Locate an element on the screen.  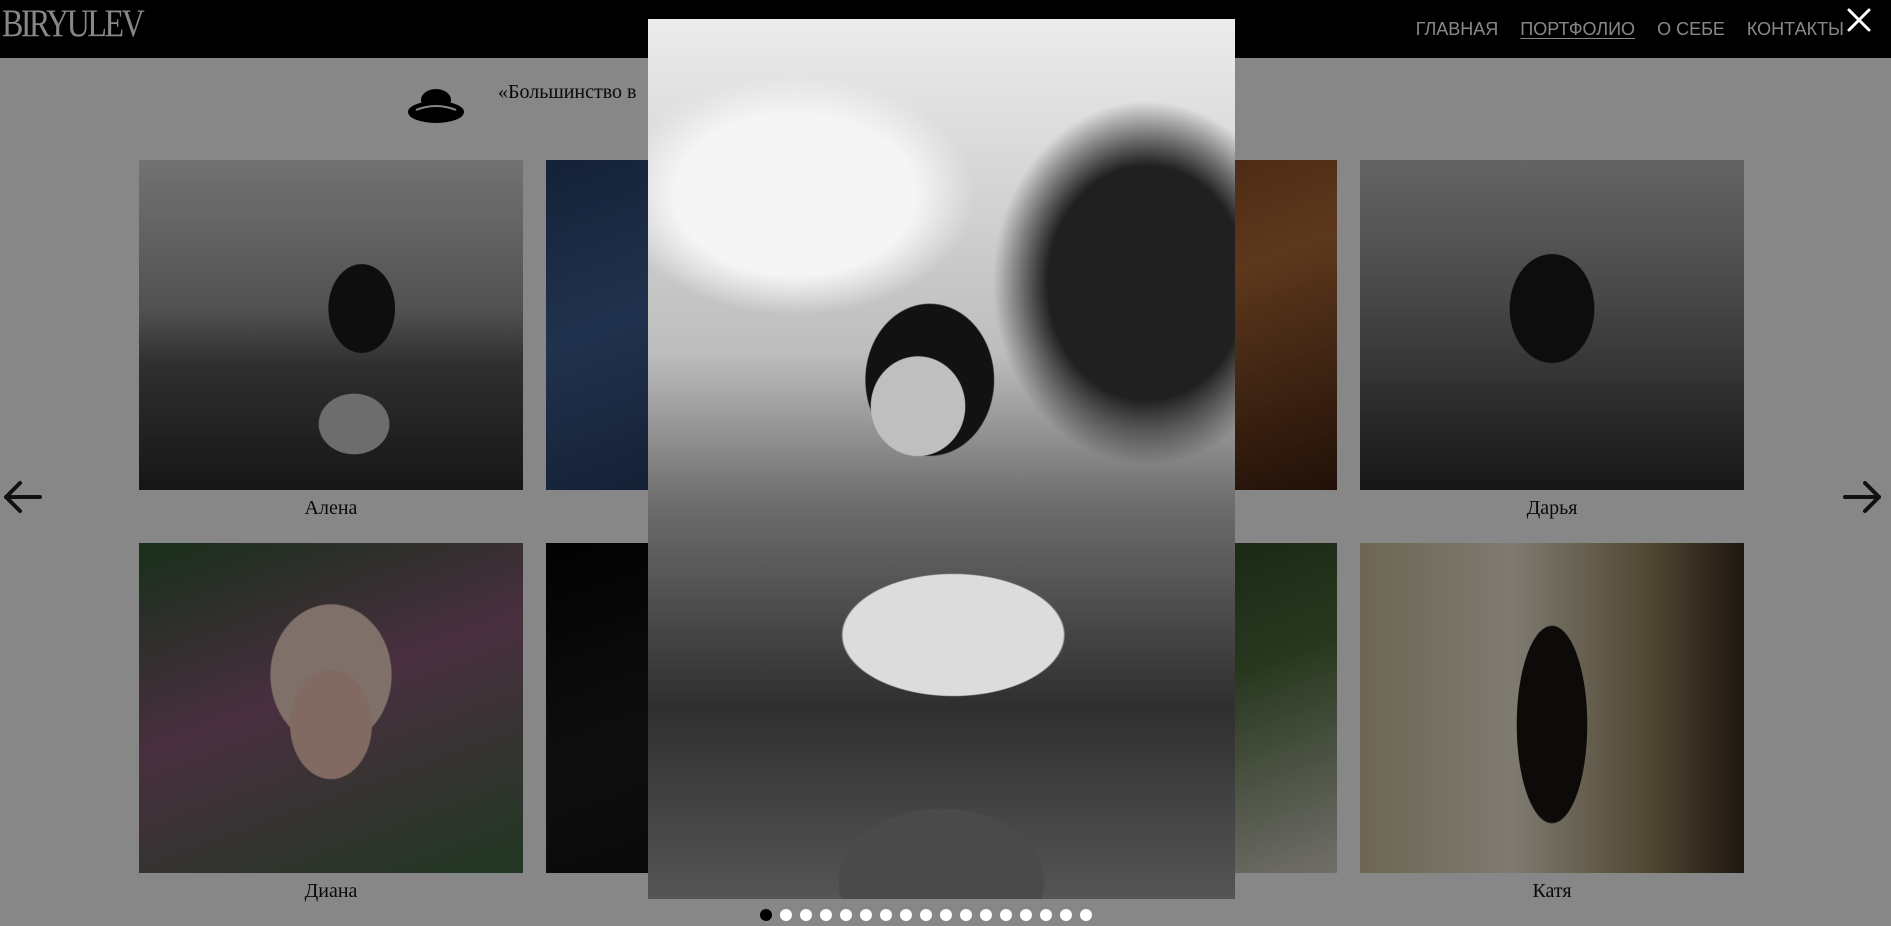
close-icon is located at coordinates (1859, 20).